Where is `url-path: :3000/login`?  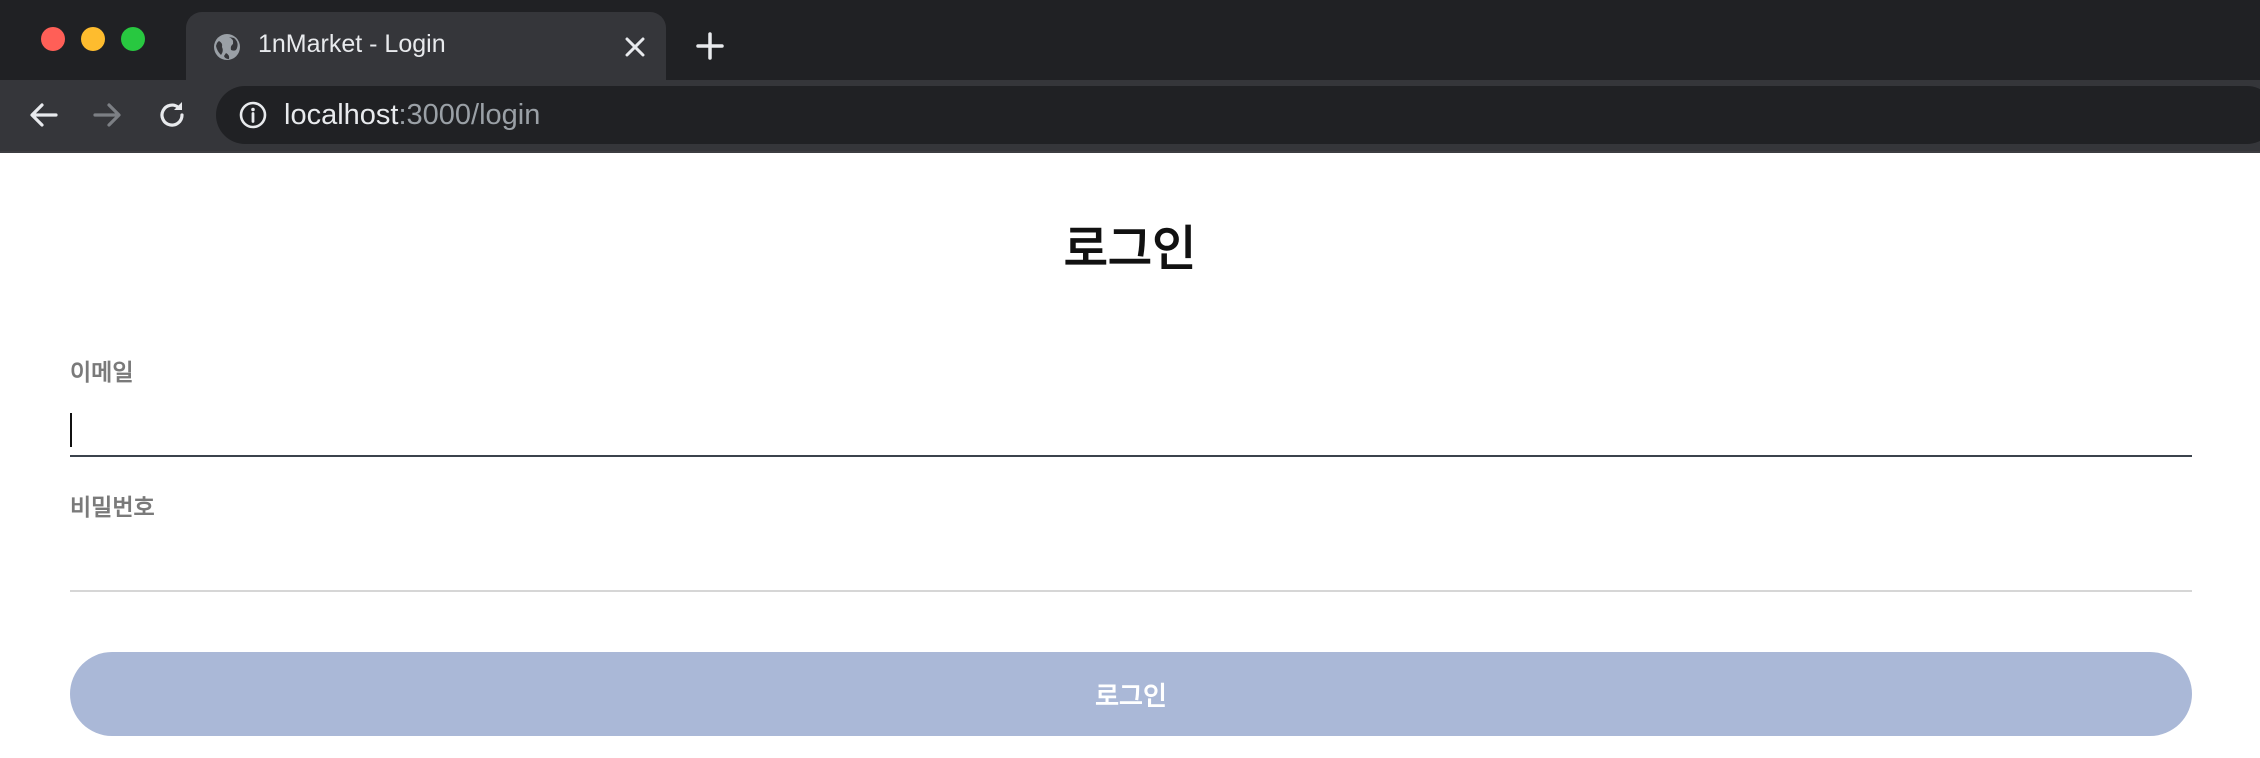 url-path: :3000/login is located at coordinates (469, 115).